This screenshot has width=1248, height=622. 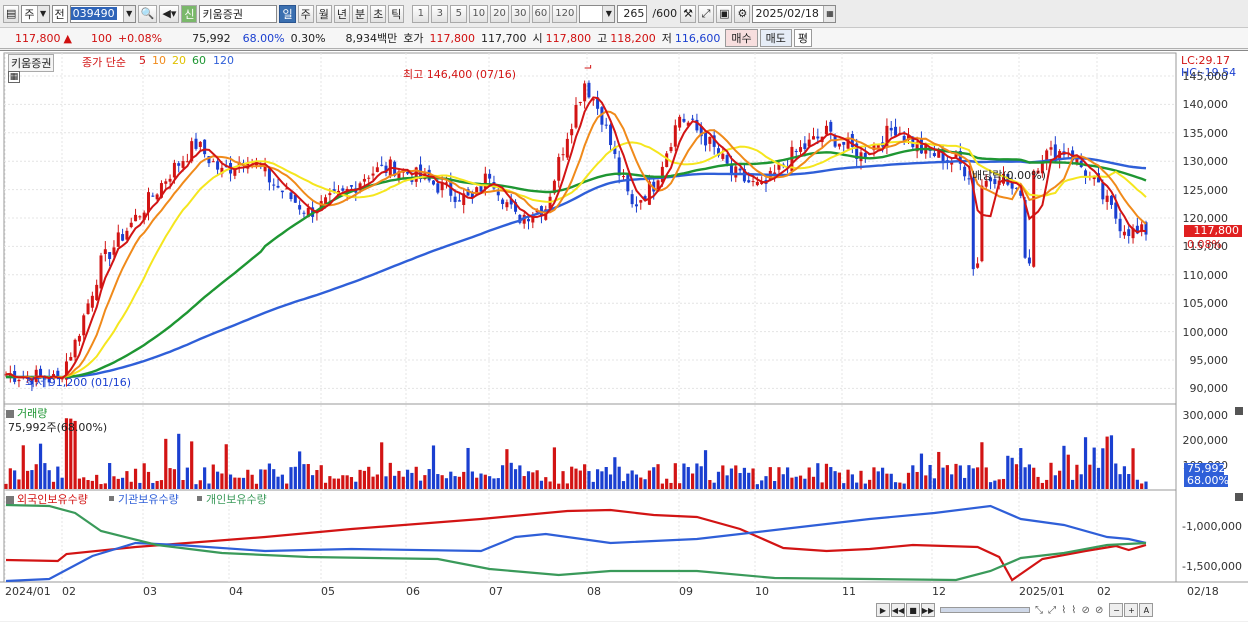 What do you see at coordinates (287, 13) in the screenshot?
I see `tab-day: 일` at bounding box center [287, 13].